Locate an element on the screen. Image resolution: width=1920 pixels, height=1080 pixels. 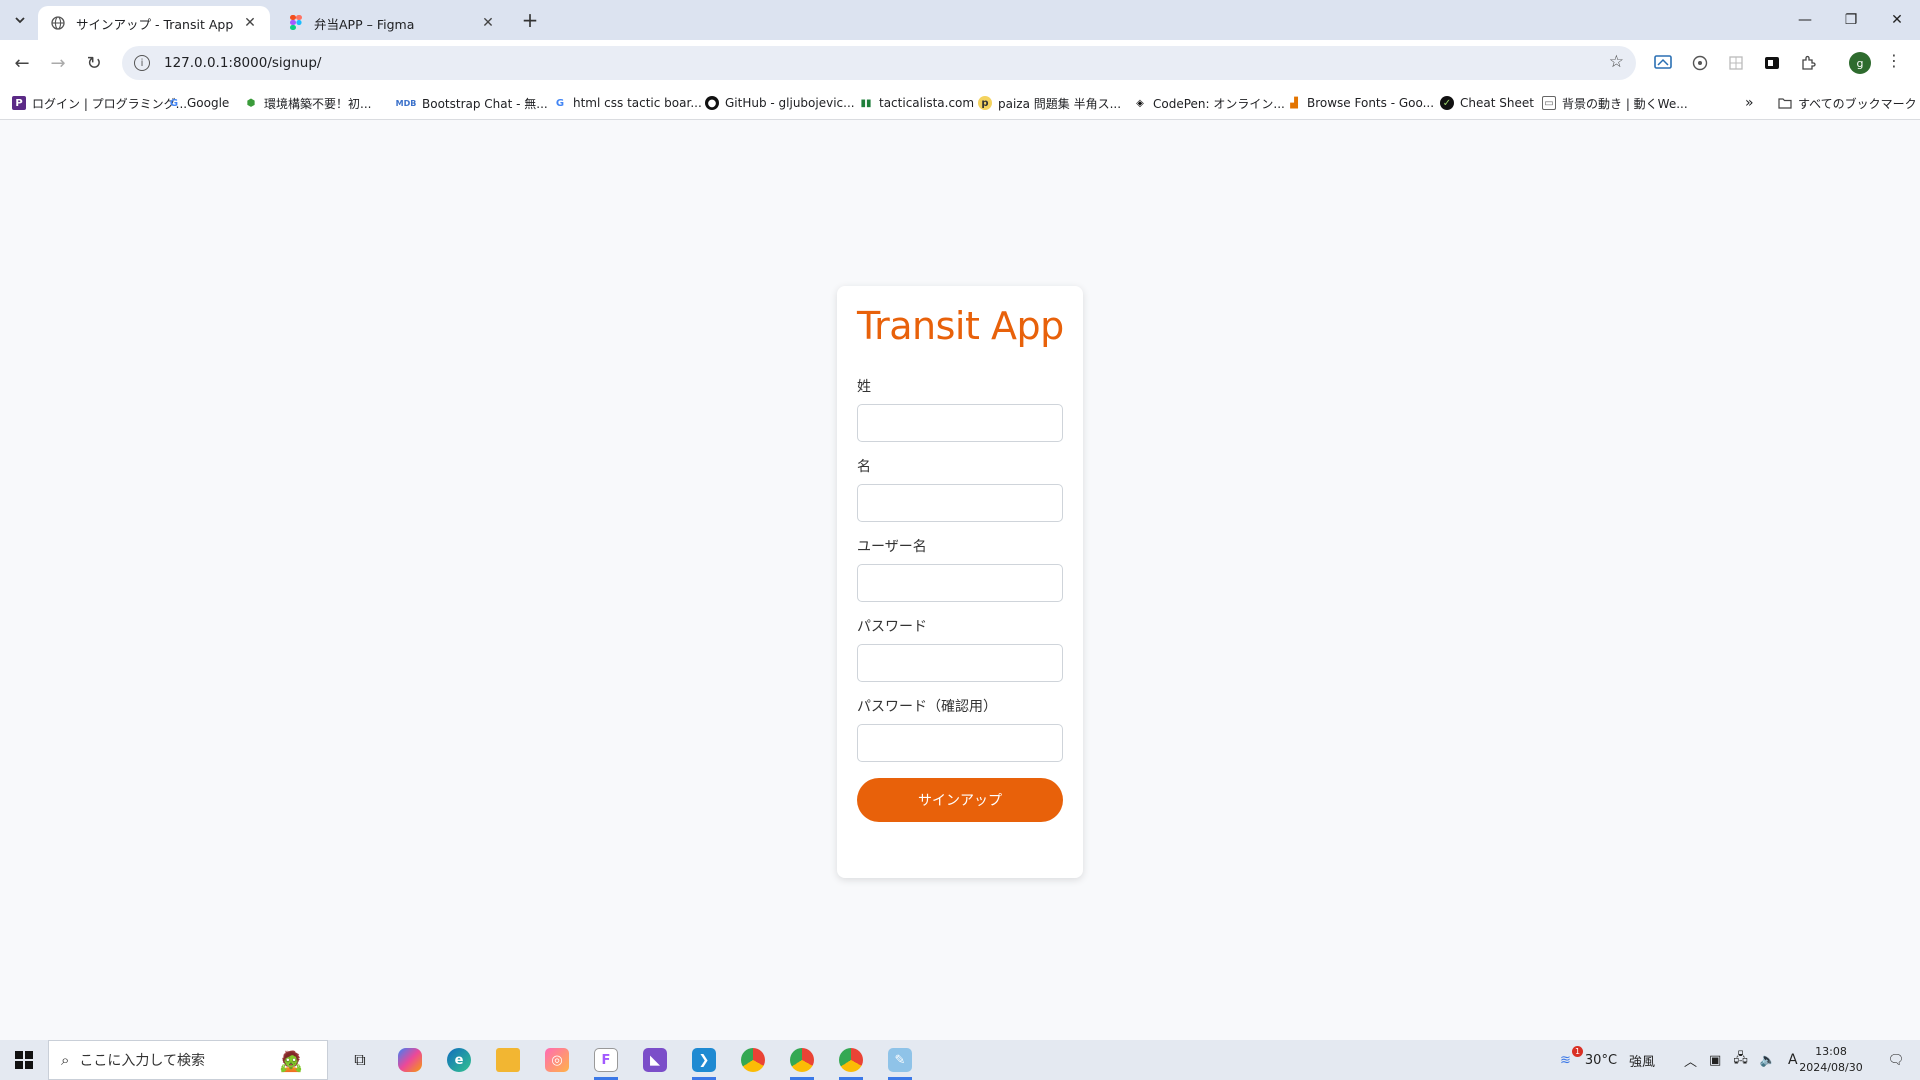
bookmark-star-icon: ☆ is located at coordinates (1616, 62).